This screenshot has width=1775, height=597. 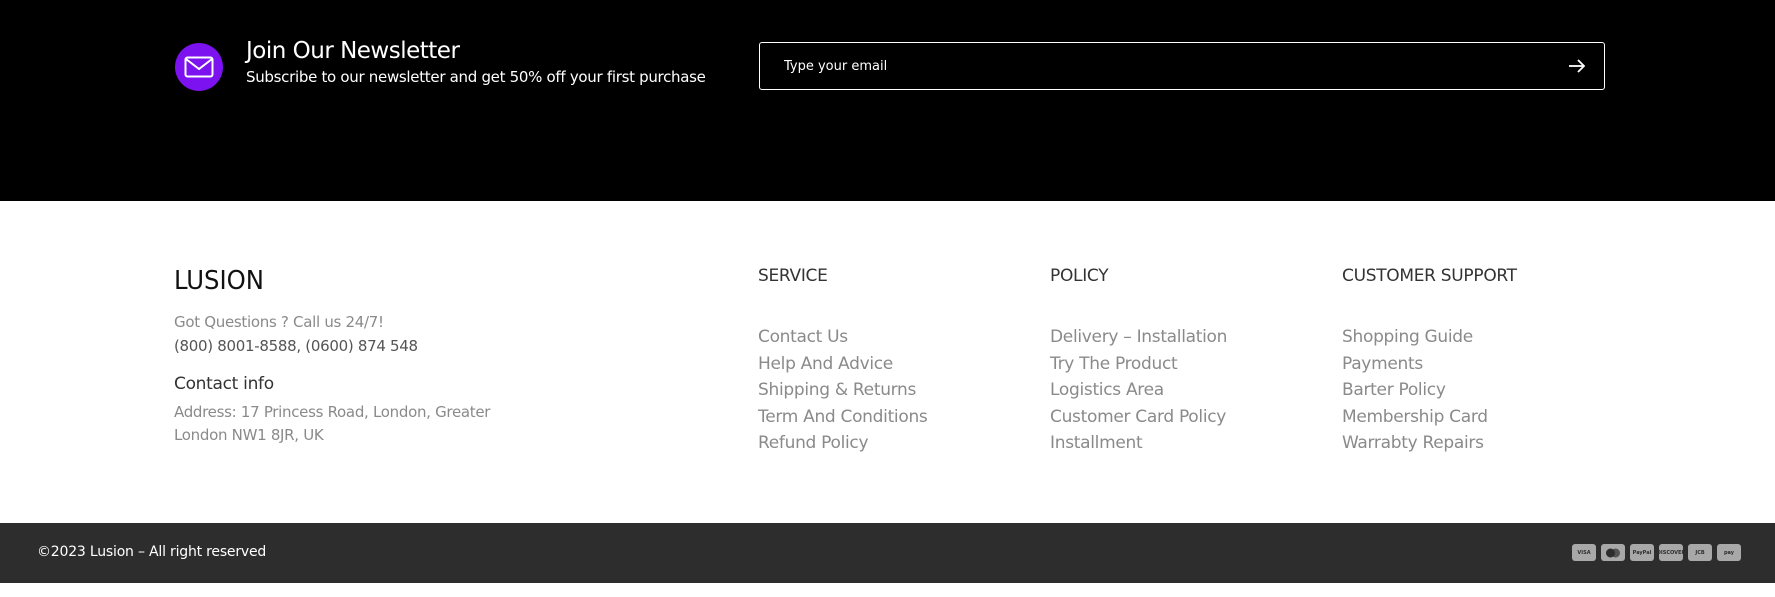 What do you see at coordinates (843, 443) in the screenshot?
I see `footer-link-refund-policy: Refund Policy` at bounding box center [843, 443].